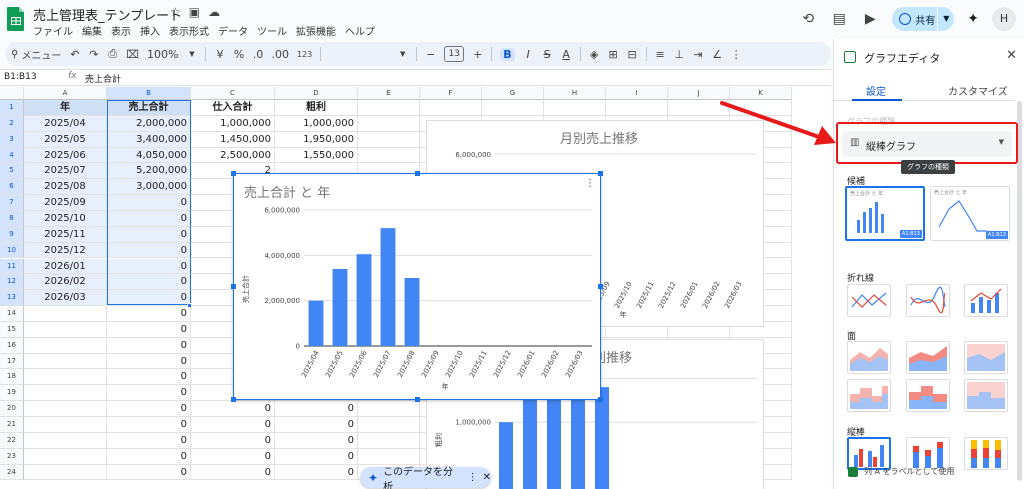  What do you see at coordinates (566, 54) in the screenshot?
I see `text-color-button: A` at bounding box center [566, 54].